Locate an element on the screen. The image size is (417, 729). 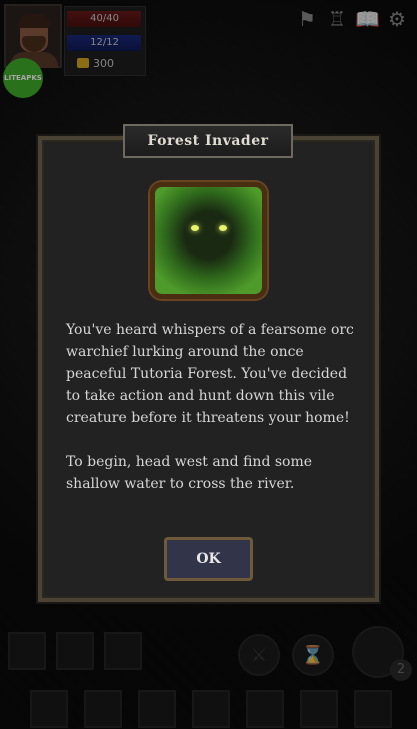
creature-eye-right is located at coordinates (223, 228).